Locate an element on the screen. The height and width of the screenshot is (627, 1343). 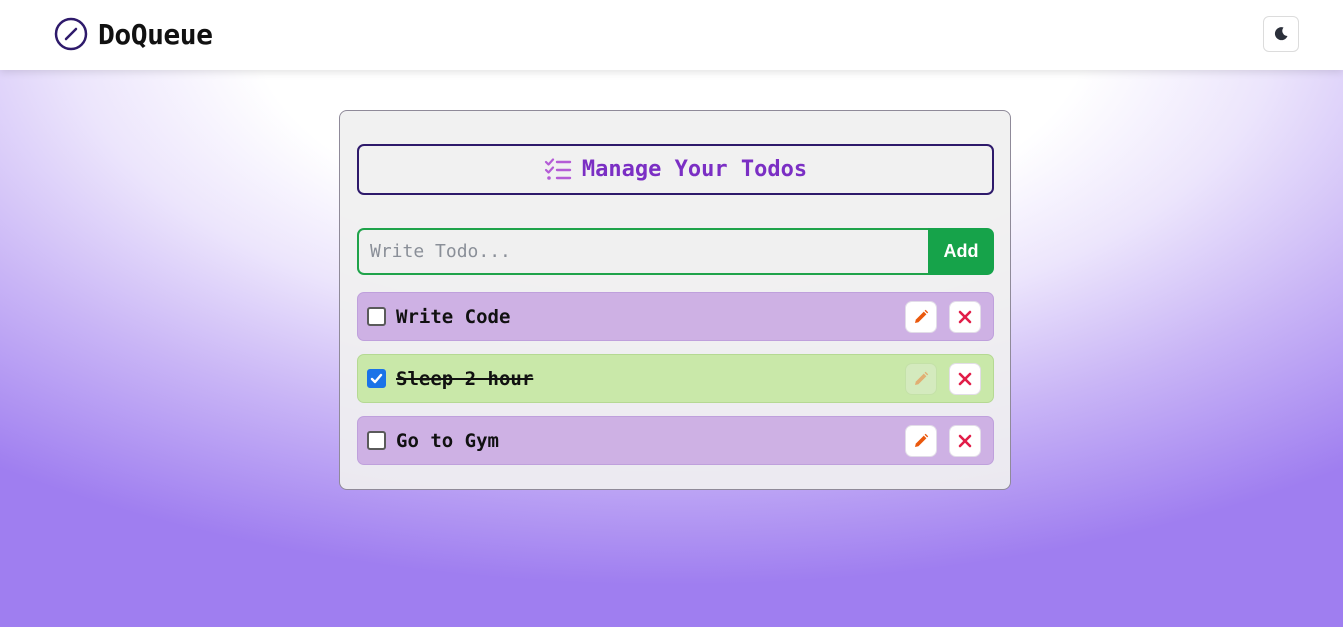
checklist-icon is located at coordinates (558, 168).